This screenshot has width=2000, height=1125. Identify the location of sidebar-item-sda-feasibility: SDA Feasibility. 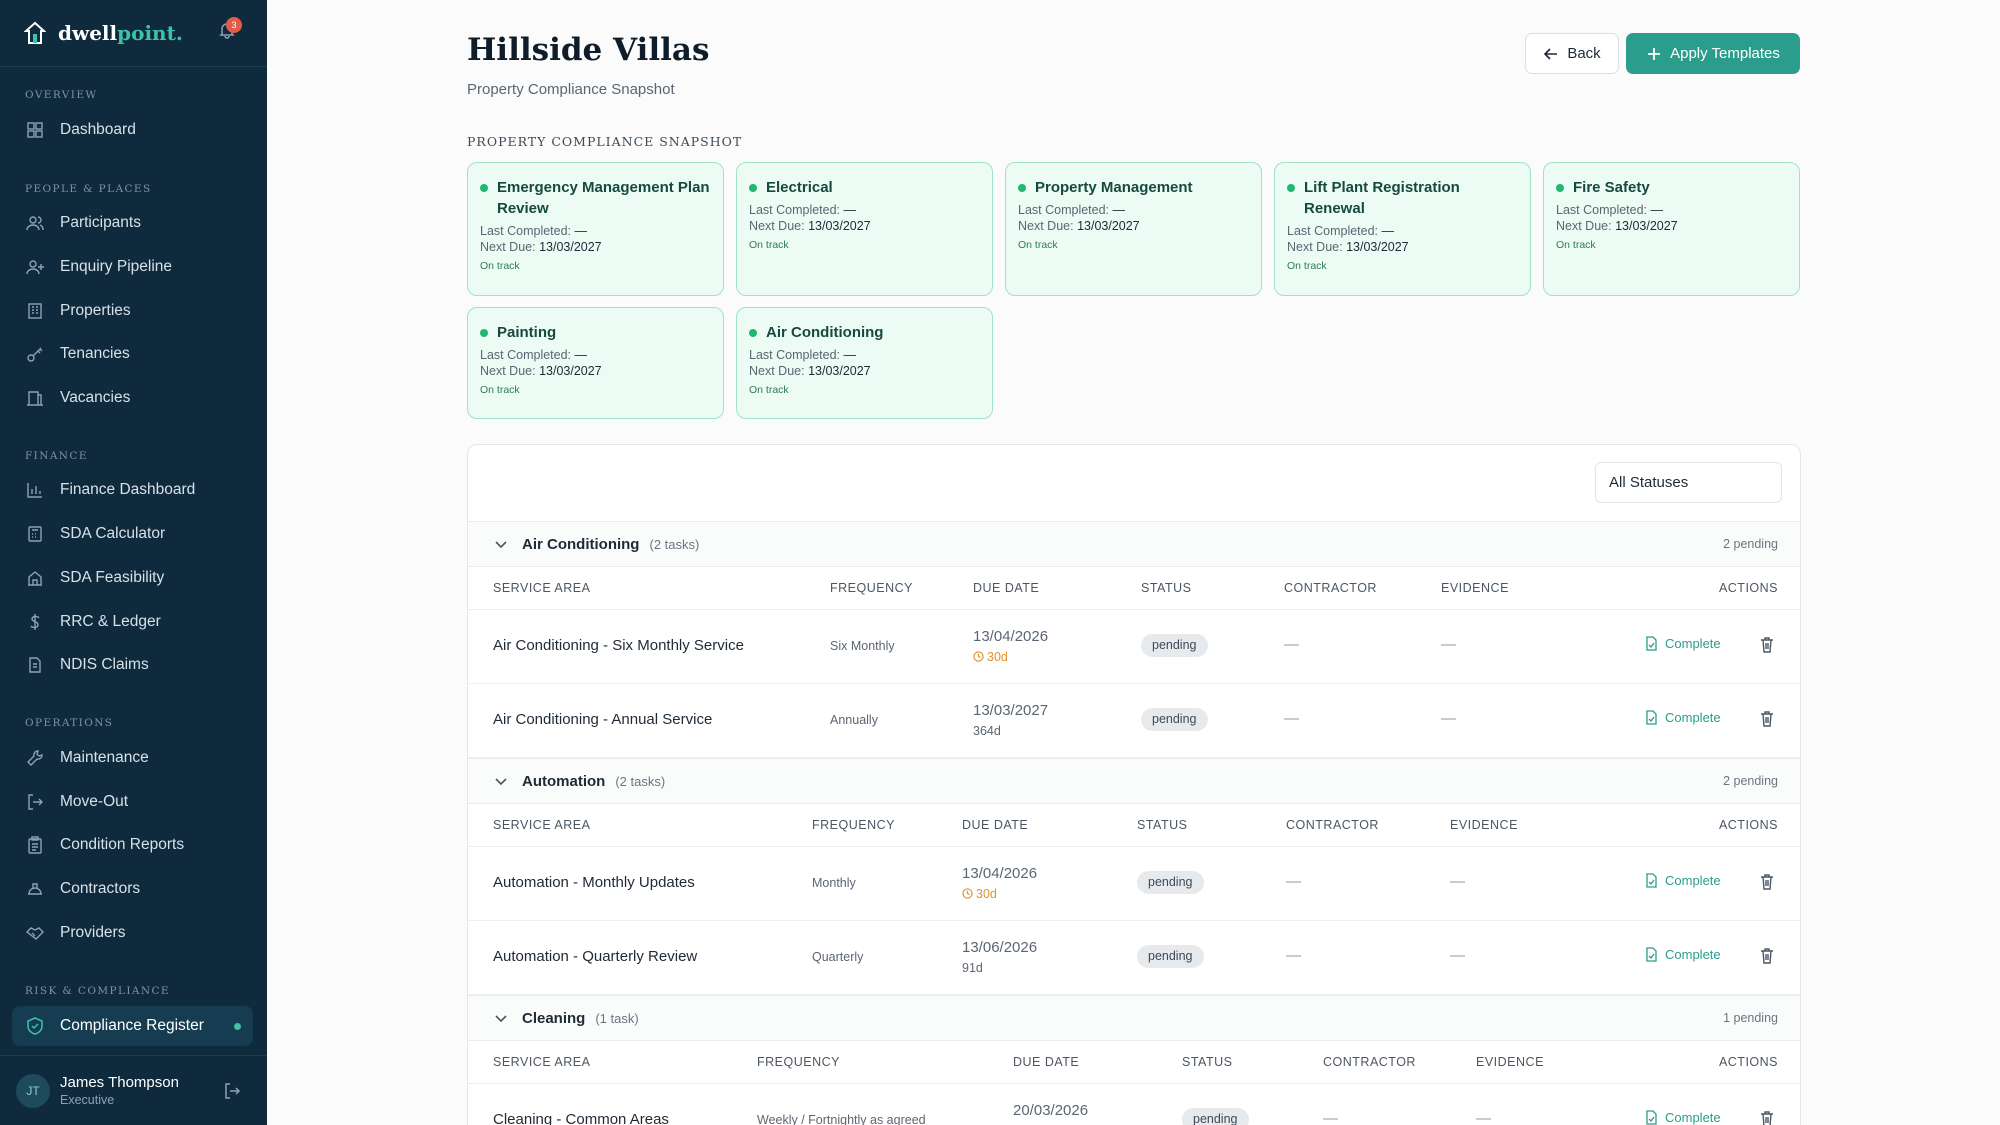
(132, 578).